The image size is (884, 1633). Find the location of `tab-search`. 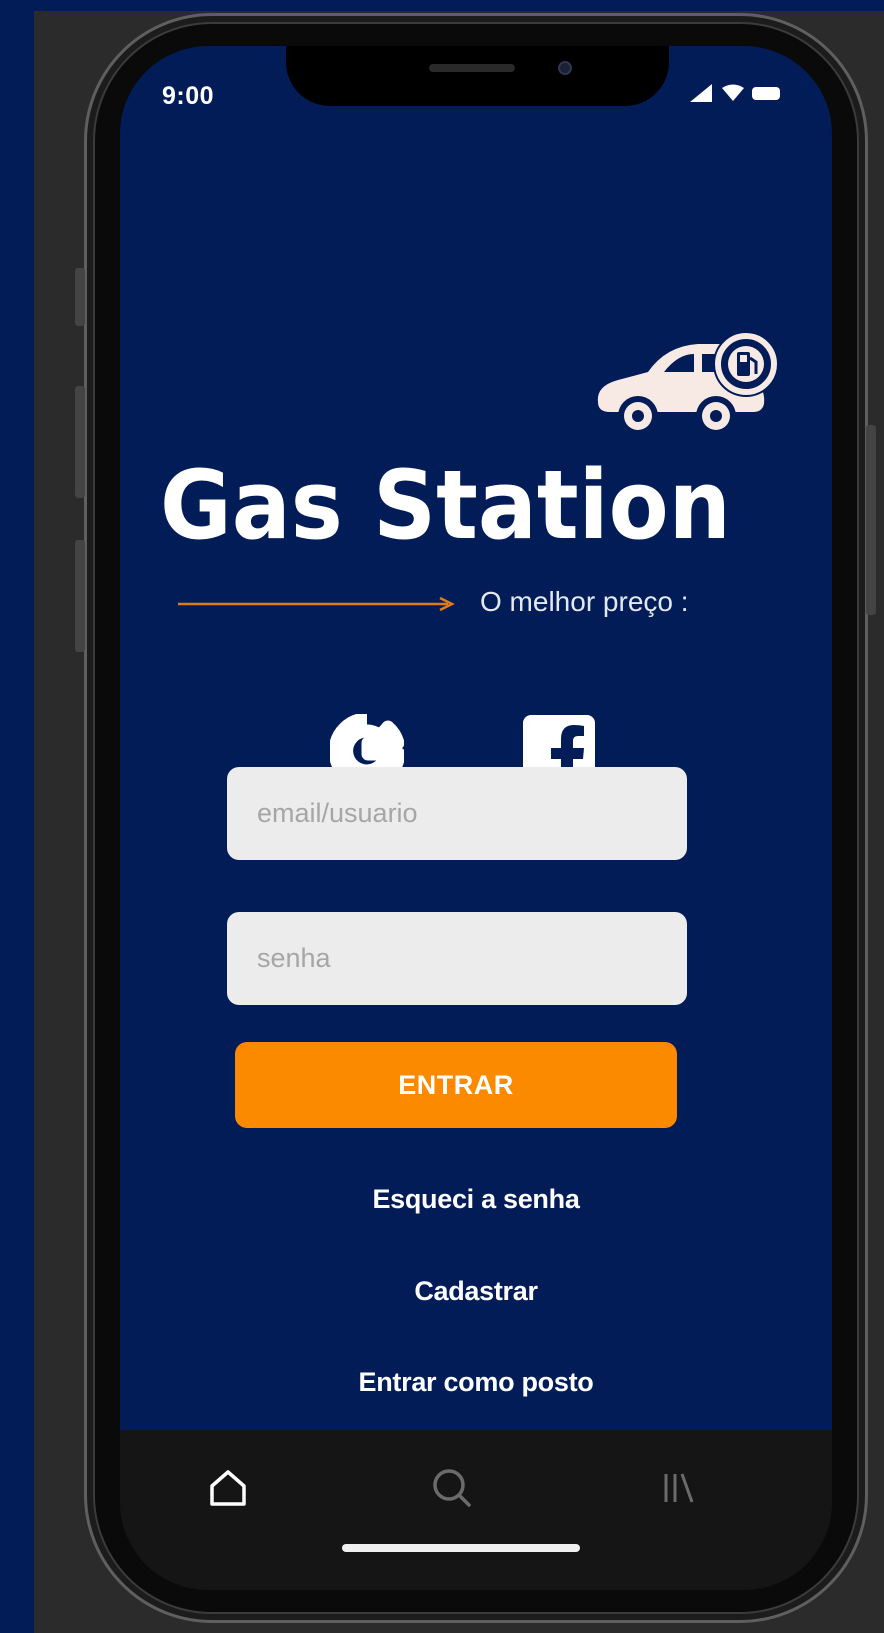

tab-search is located at coordinates (452, 1488).